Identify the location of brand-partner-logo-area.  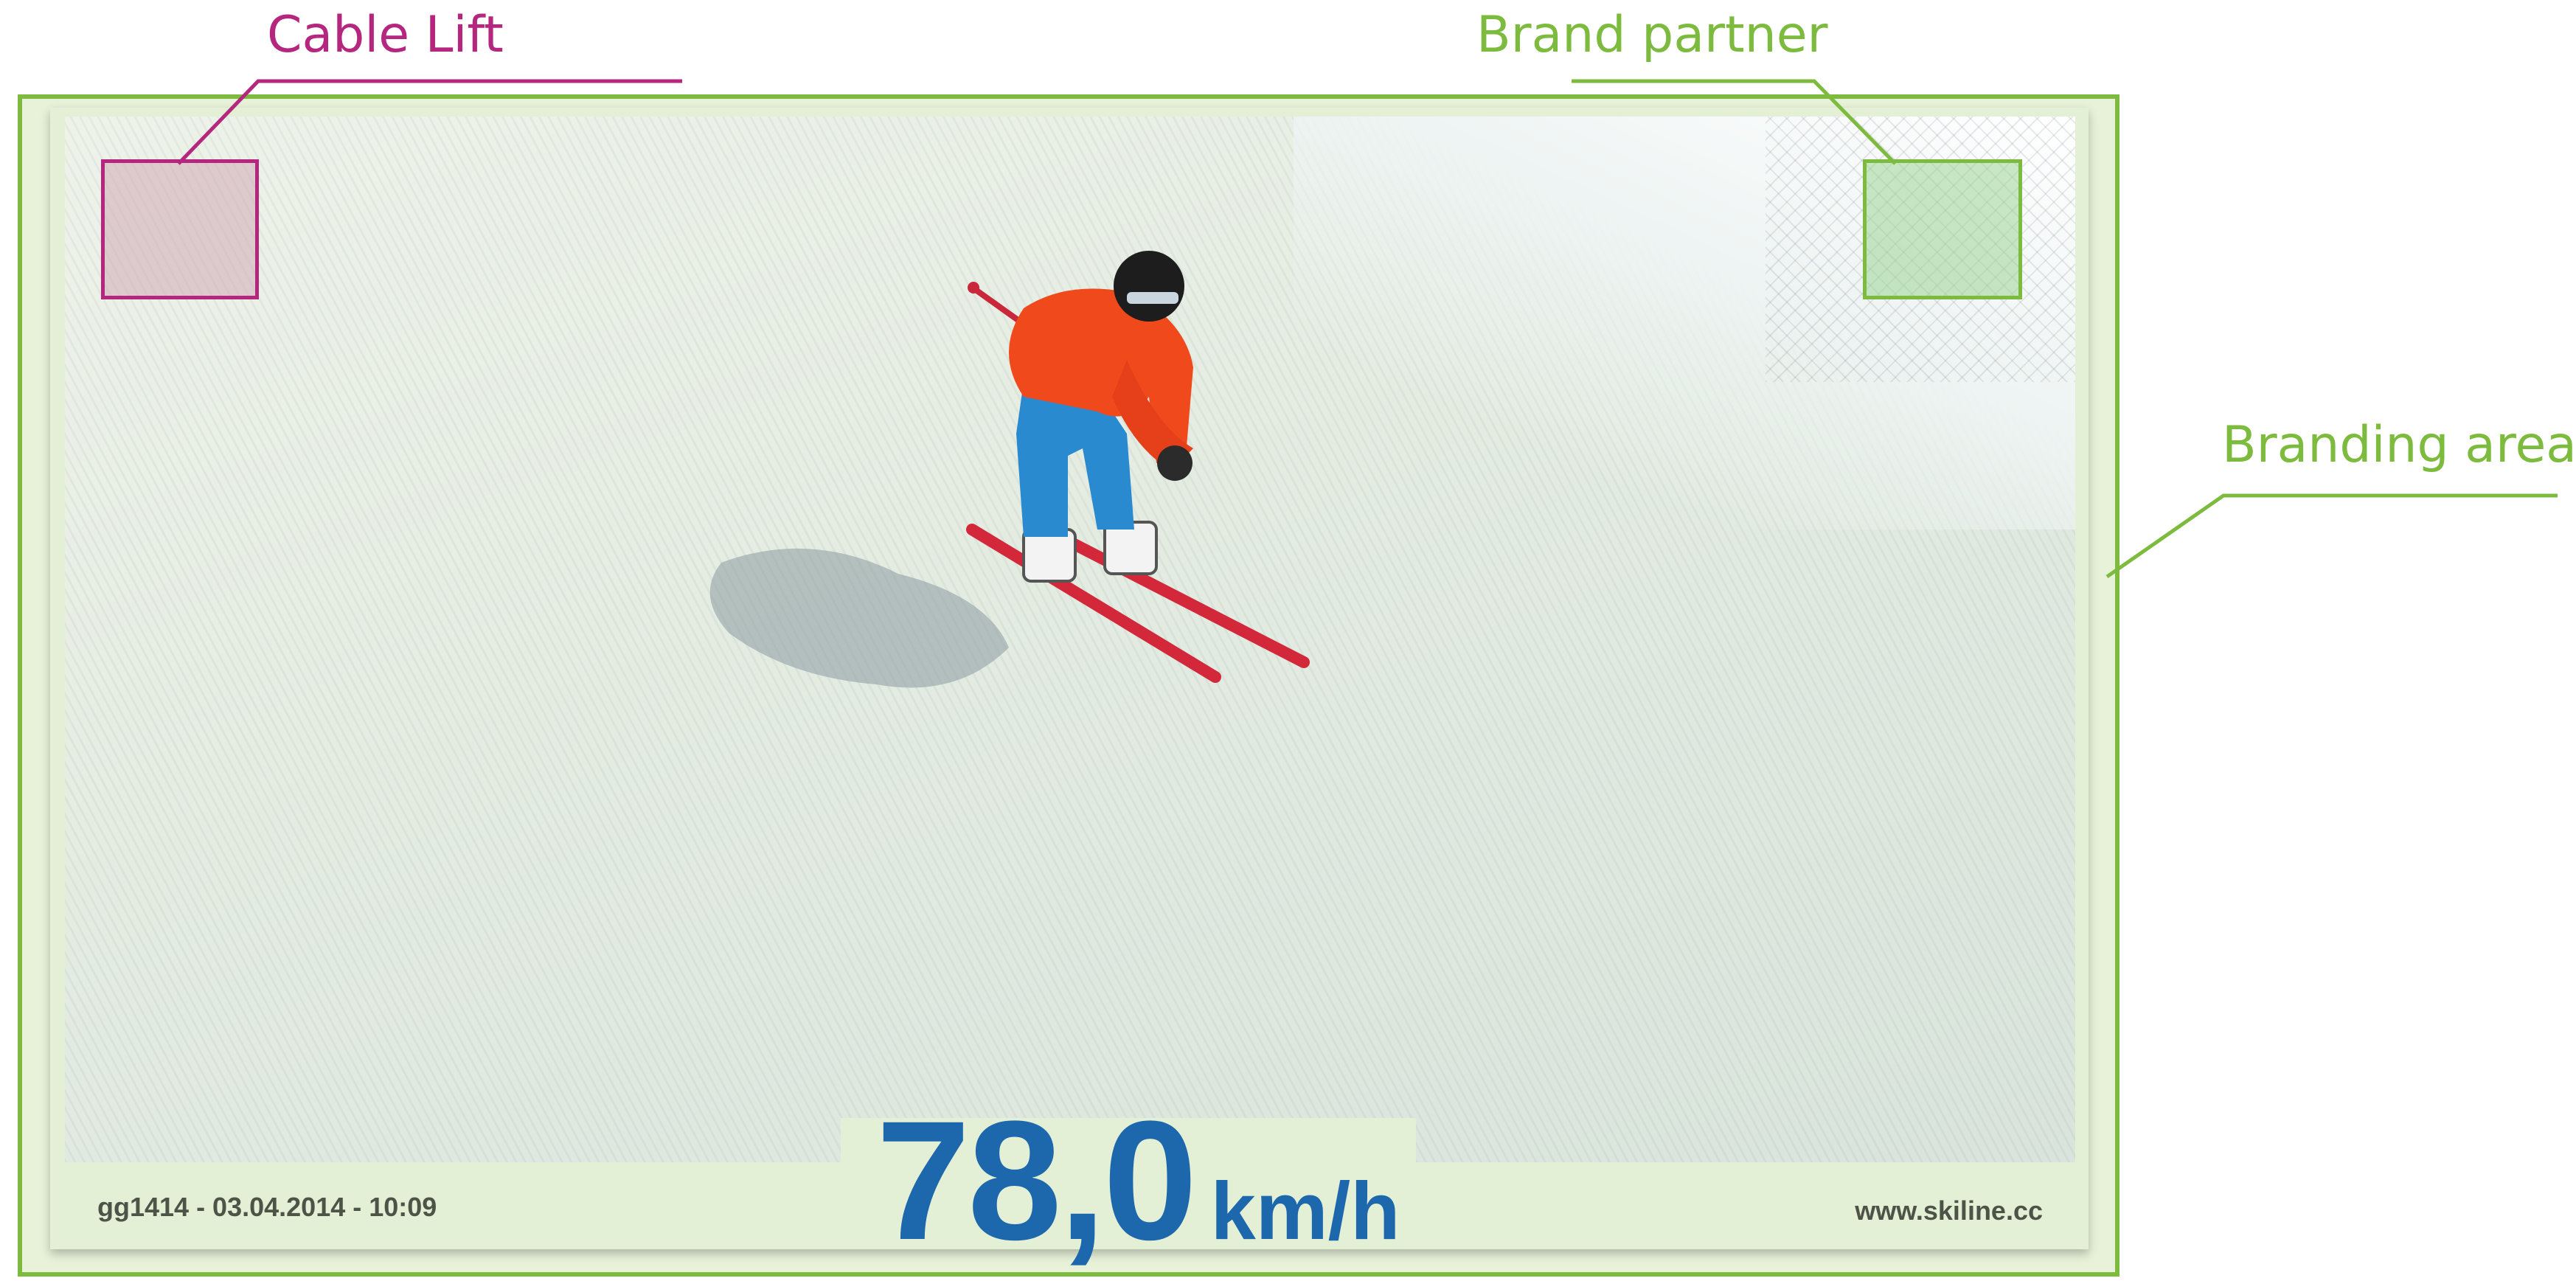
(1942, 229).